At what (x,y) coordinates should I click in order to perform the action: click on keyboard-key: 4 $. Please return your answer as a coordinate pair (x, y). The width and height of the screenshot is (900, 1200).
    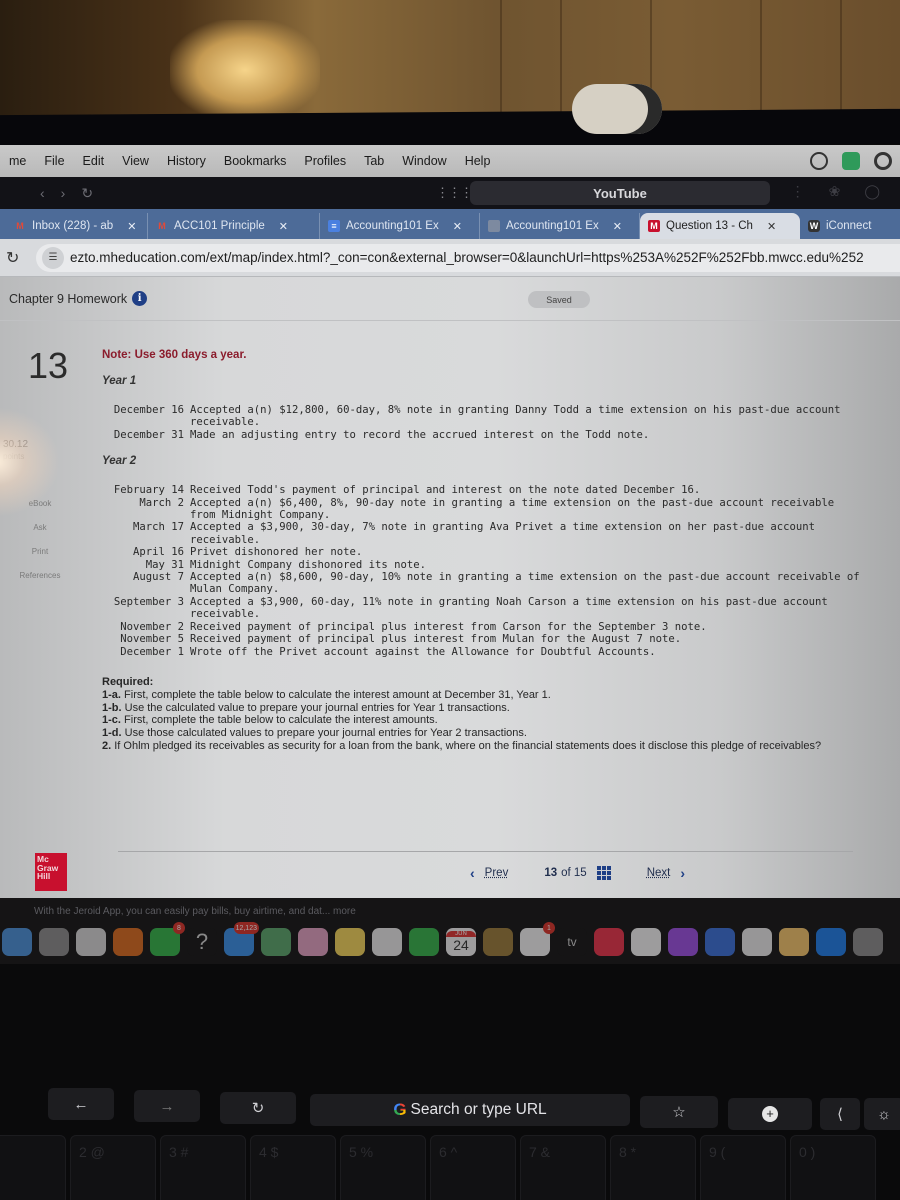
    Looking at the image, I should click on (293, 1167).